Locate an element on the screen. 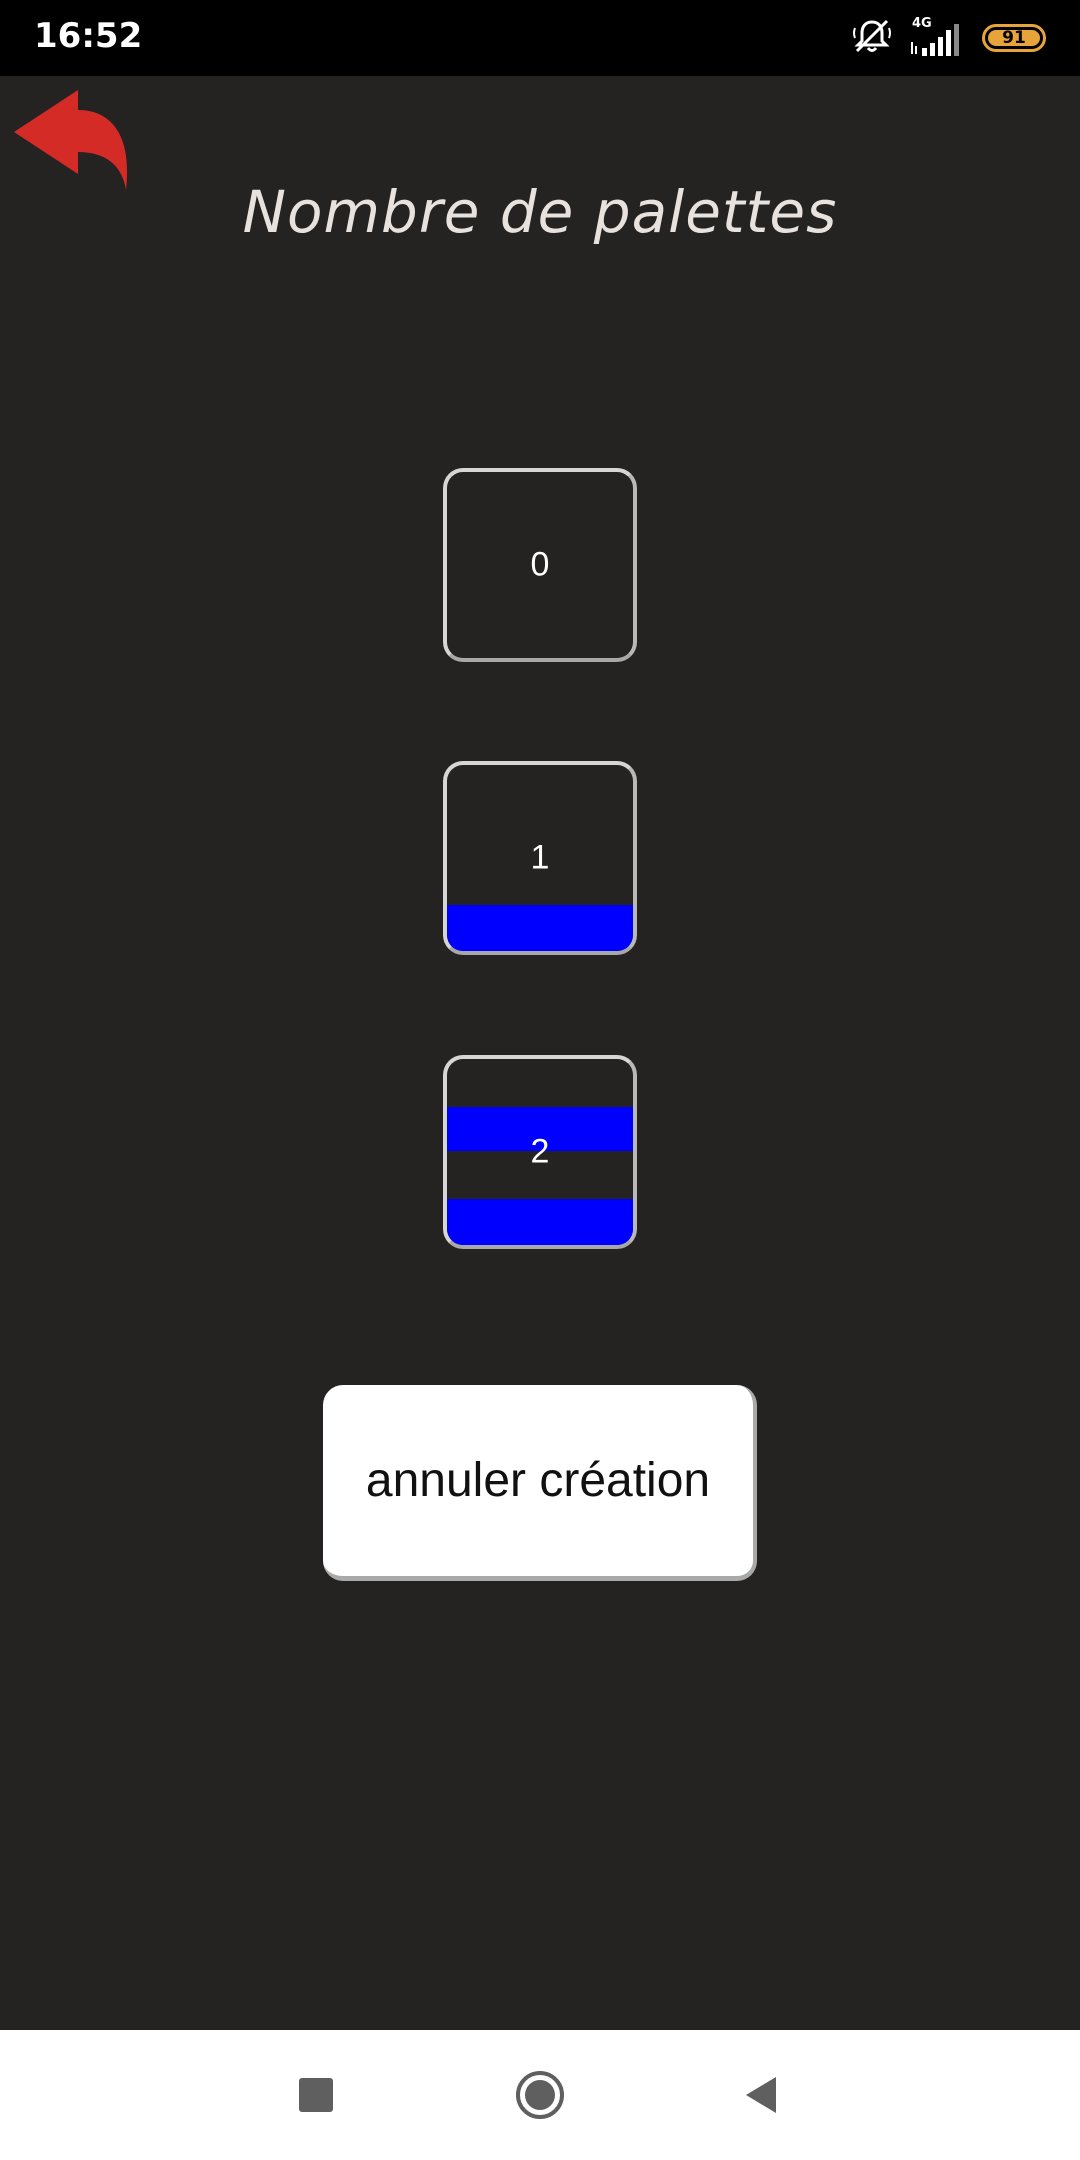 The width and height of the screenshot is (1080, 2160). palette-option-label: 2 is located at coordinates (540, 1151).